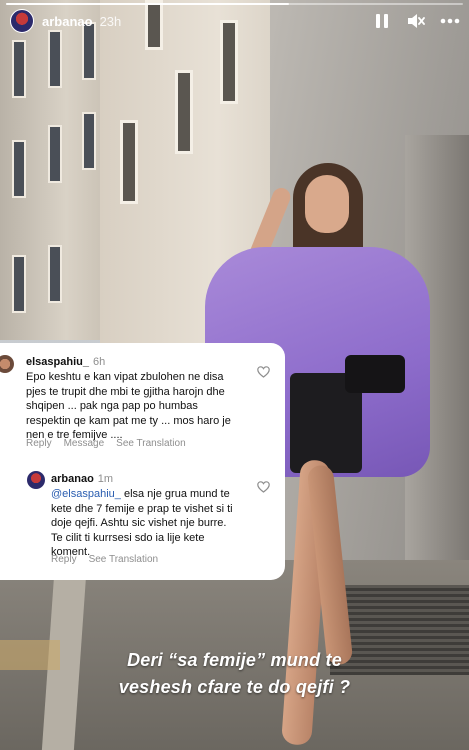 The image size is (469, 750). I want to click on comment-author: arbanao 1m, so click(82, 479).